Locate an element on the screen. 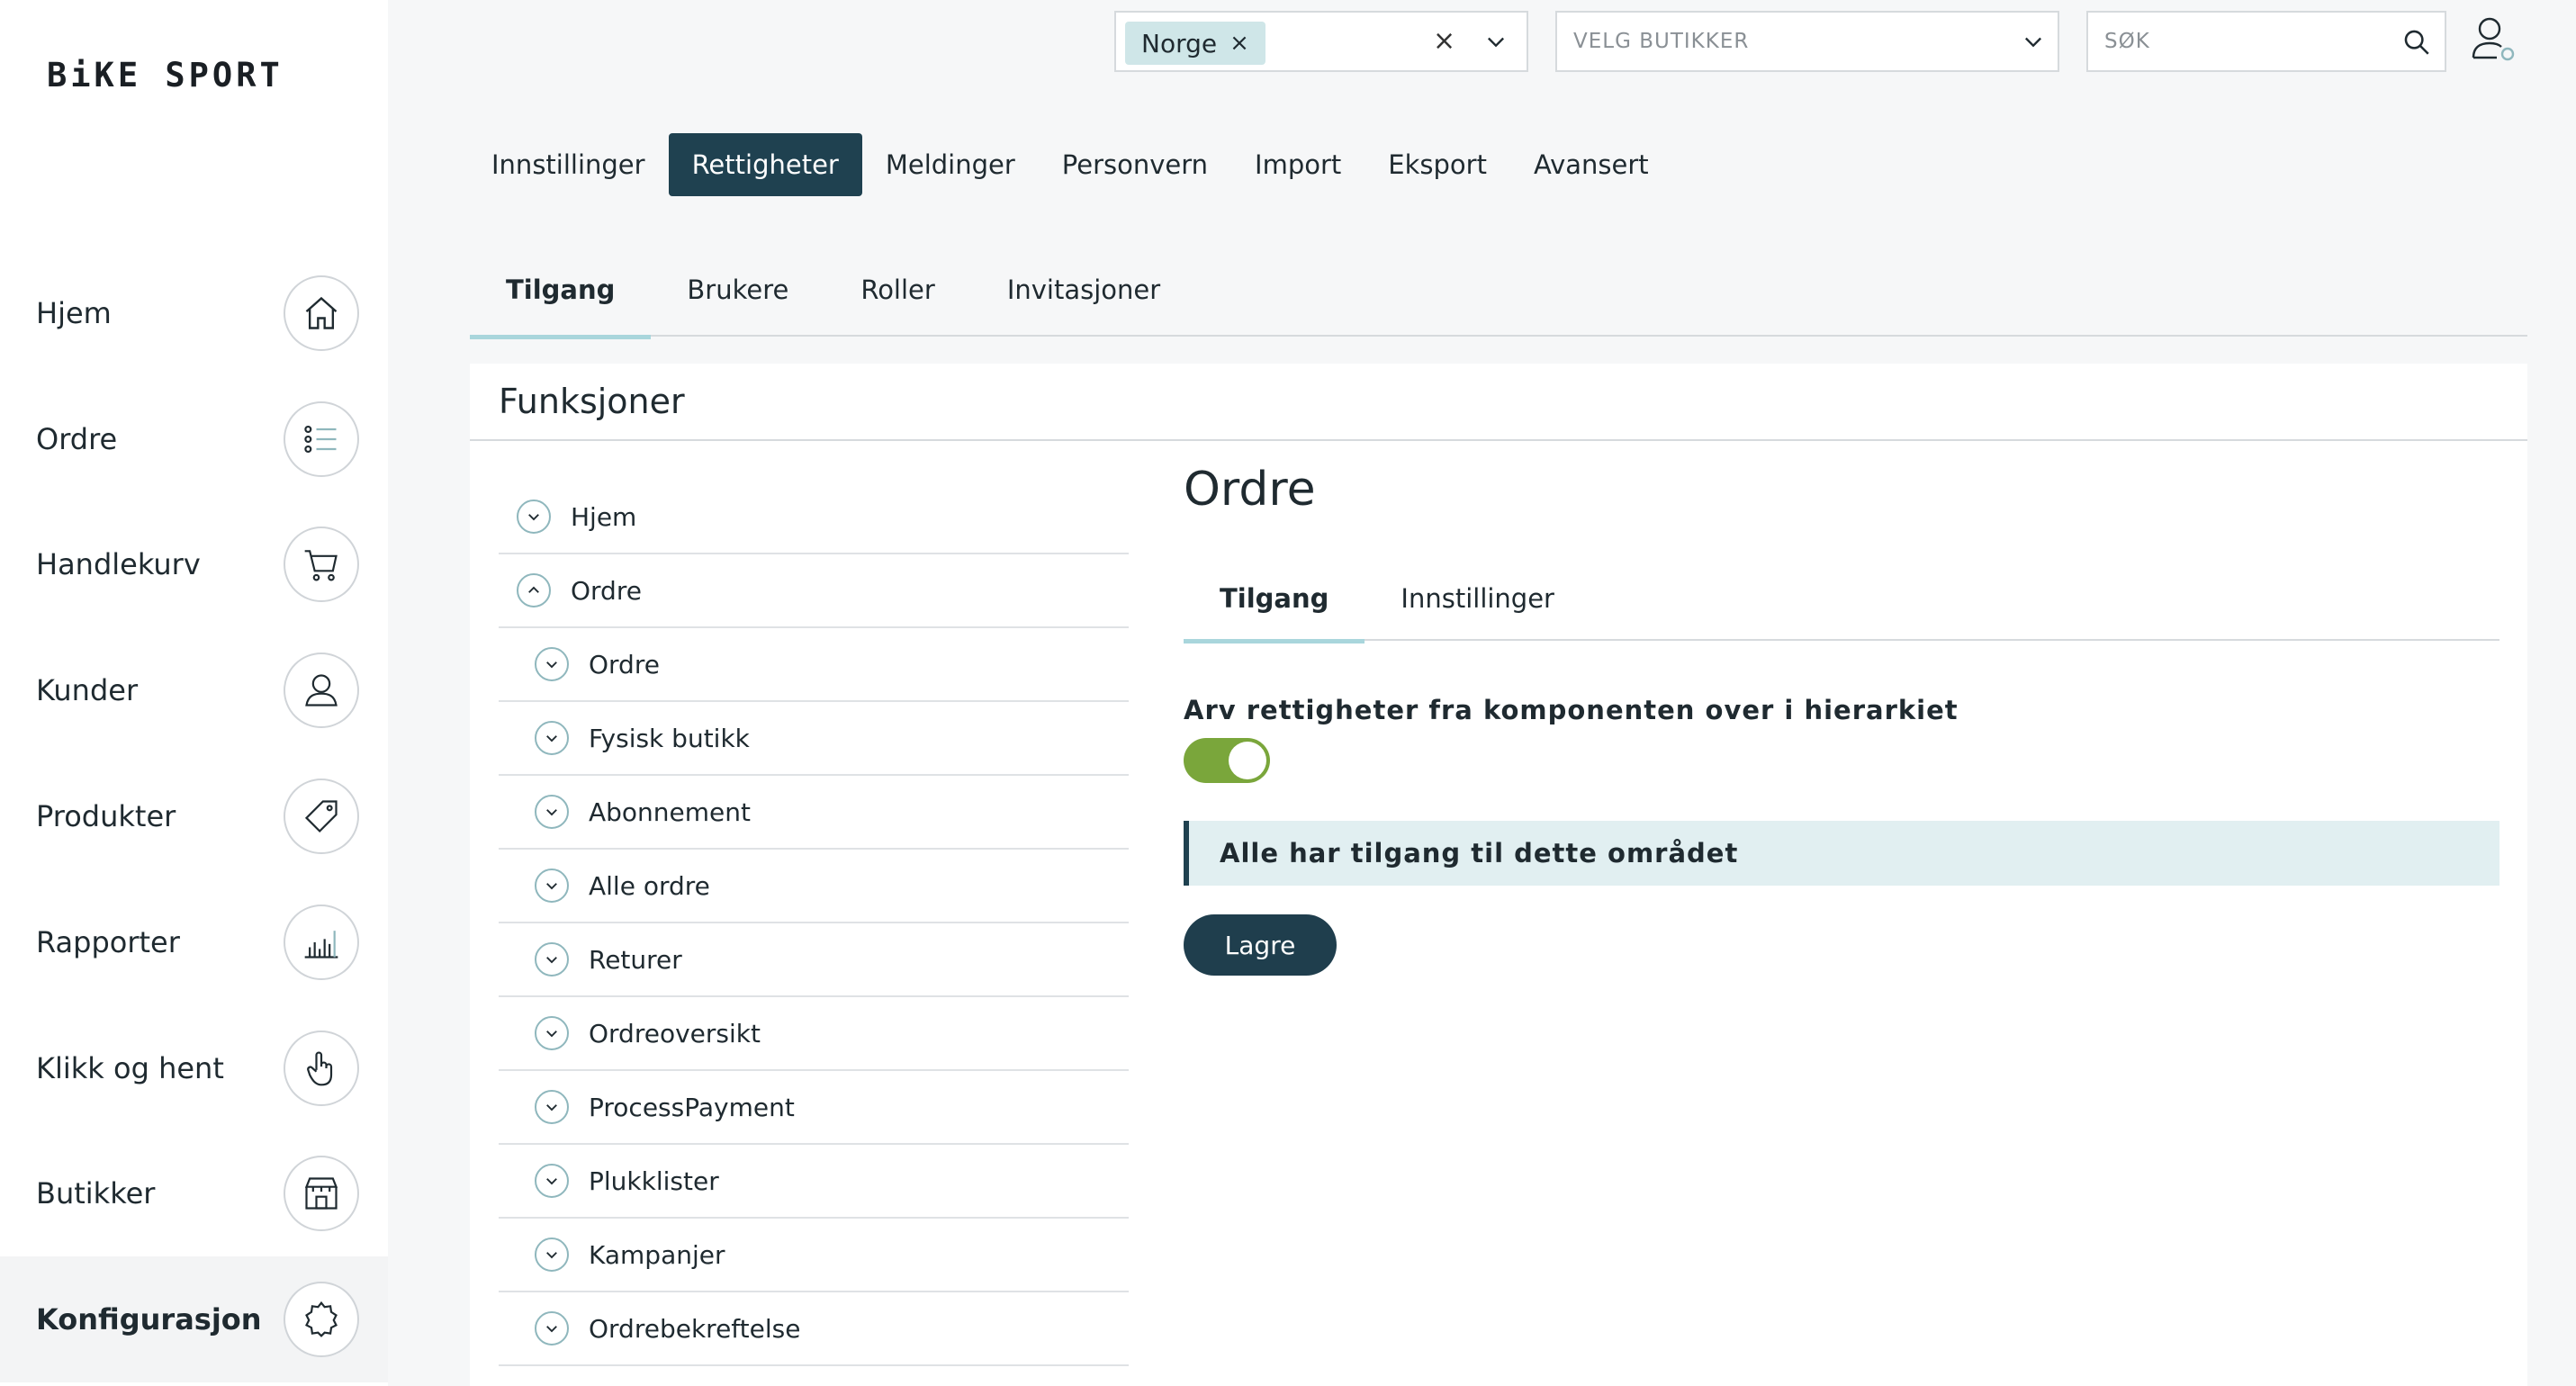  store-select-placeholder: VELG BUTIKKER is located at coordinates (1661, 42).